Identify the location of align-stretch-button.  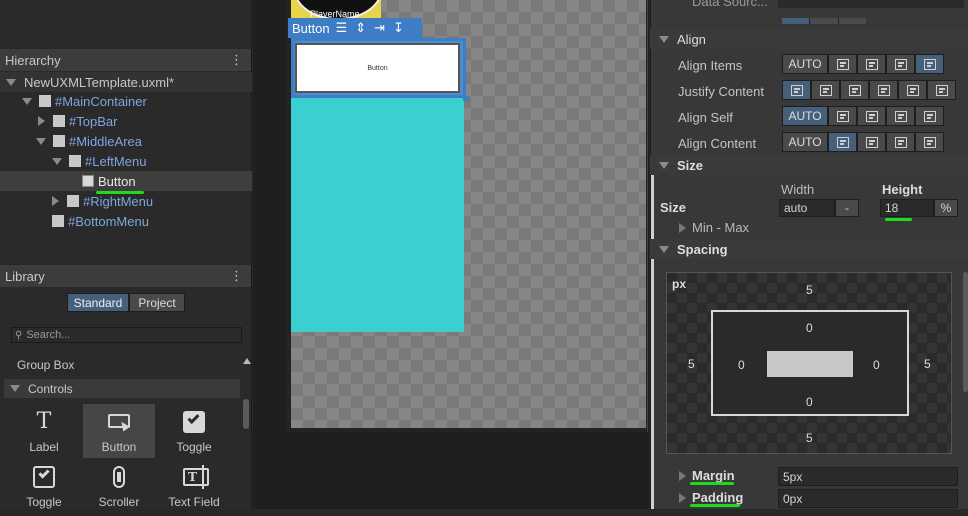
(929, 64).